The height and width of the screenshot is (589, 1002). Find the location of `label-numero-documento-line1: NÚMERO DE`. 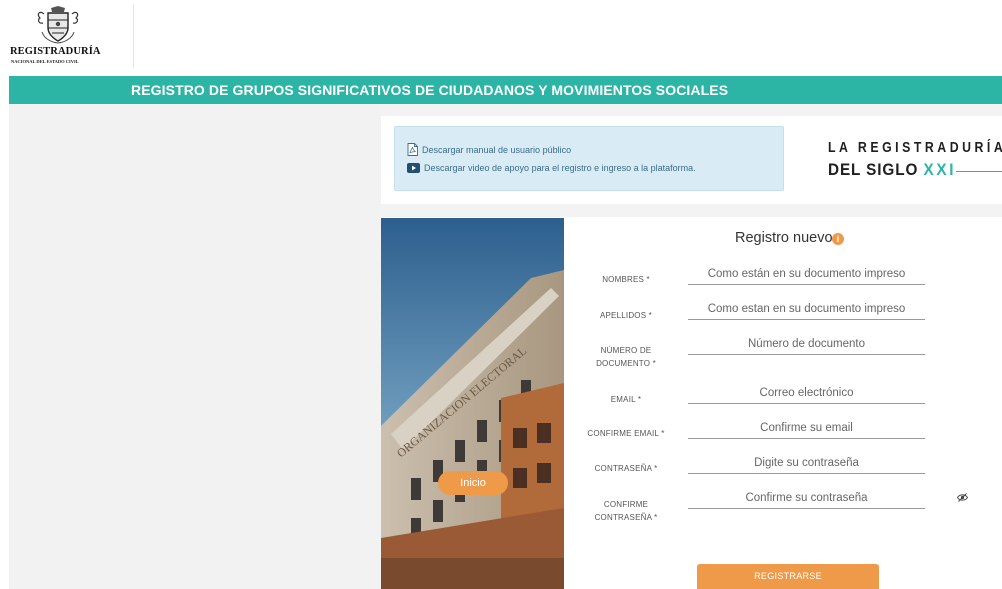

label-numero-documento-line1: NÚMERO DE is located at coordinates (626, 350).